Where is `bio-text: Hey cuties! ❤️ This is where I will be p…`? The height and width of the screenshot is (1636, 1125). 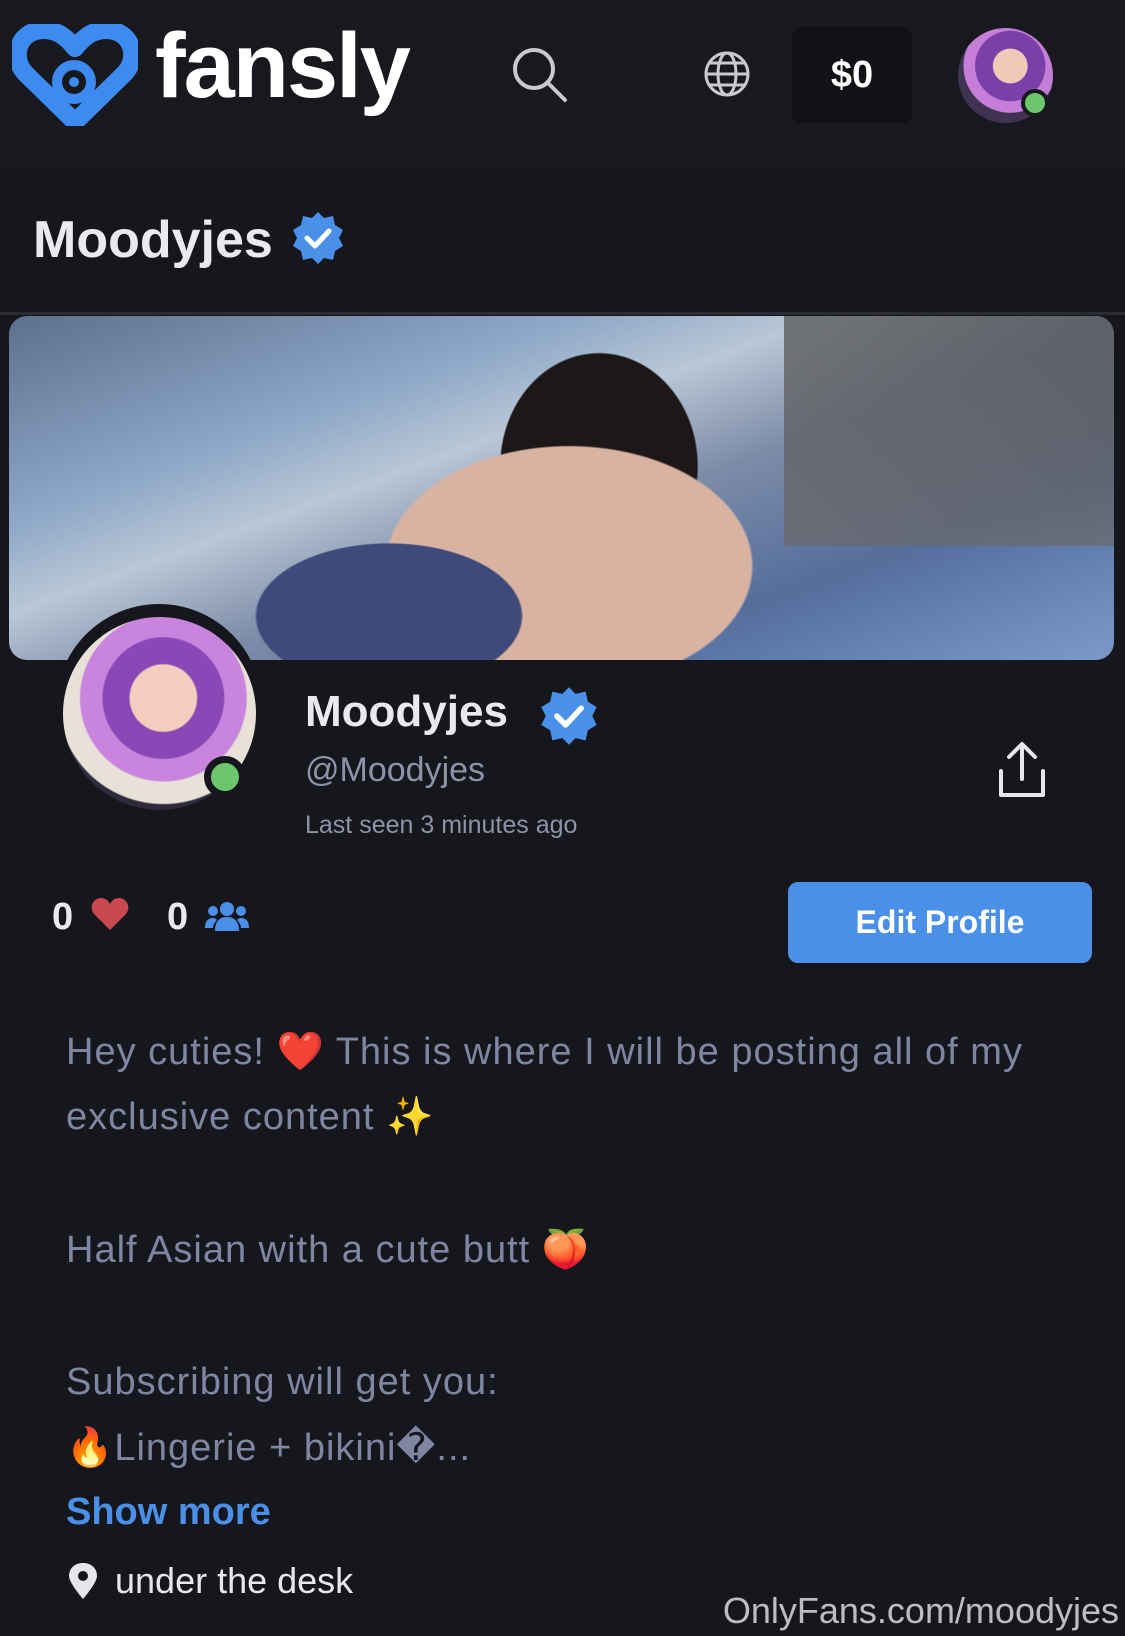 bio-text: Hey cuties! ❤️ This is where I will be p… is located at coordinates (544, 1052).